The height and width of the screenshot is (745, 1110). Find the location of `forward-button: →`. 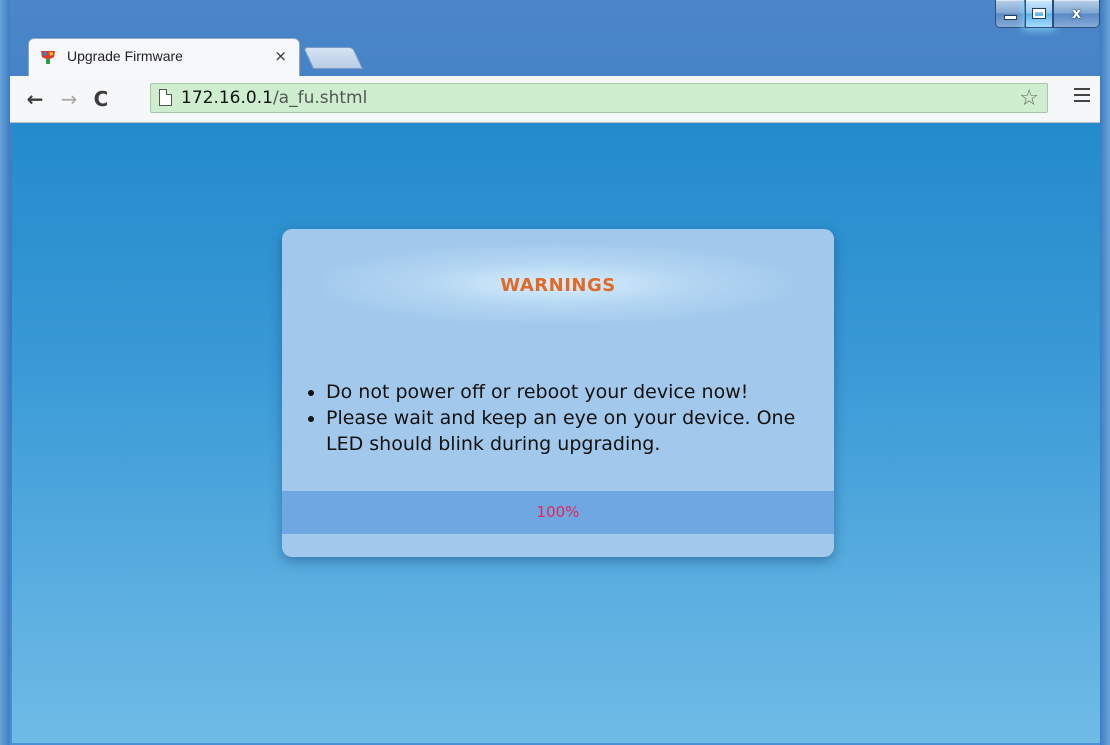

forward-button: → is located at coordinates (69, 99).